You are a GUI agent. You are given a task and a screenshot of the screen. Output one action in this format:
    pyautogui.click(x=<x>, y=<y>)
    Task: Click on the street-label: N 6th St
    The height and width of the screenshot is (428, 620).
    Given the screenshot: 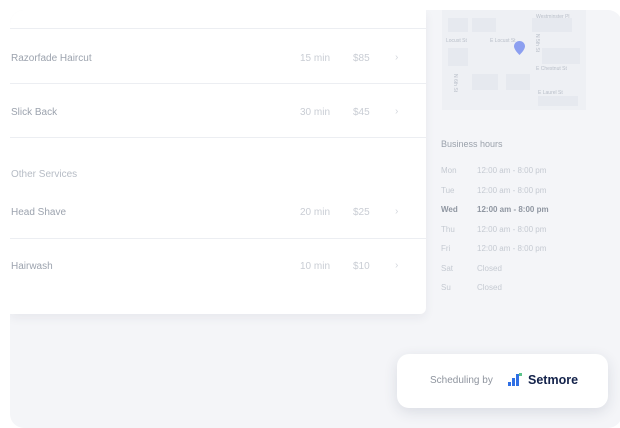 What is the action you would take?
    pyautogui.click(x=455, y=83)
    